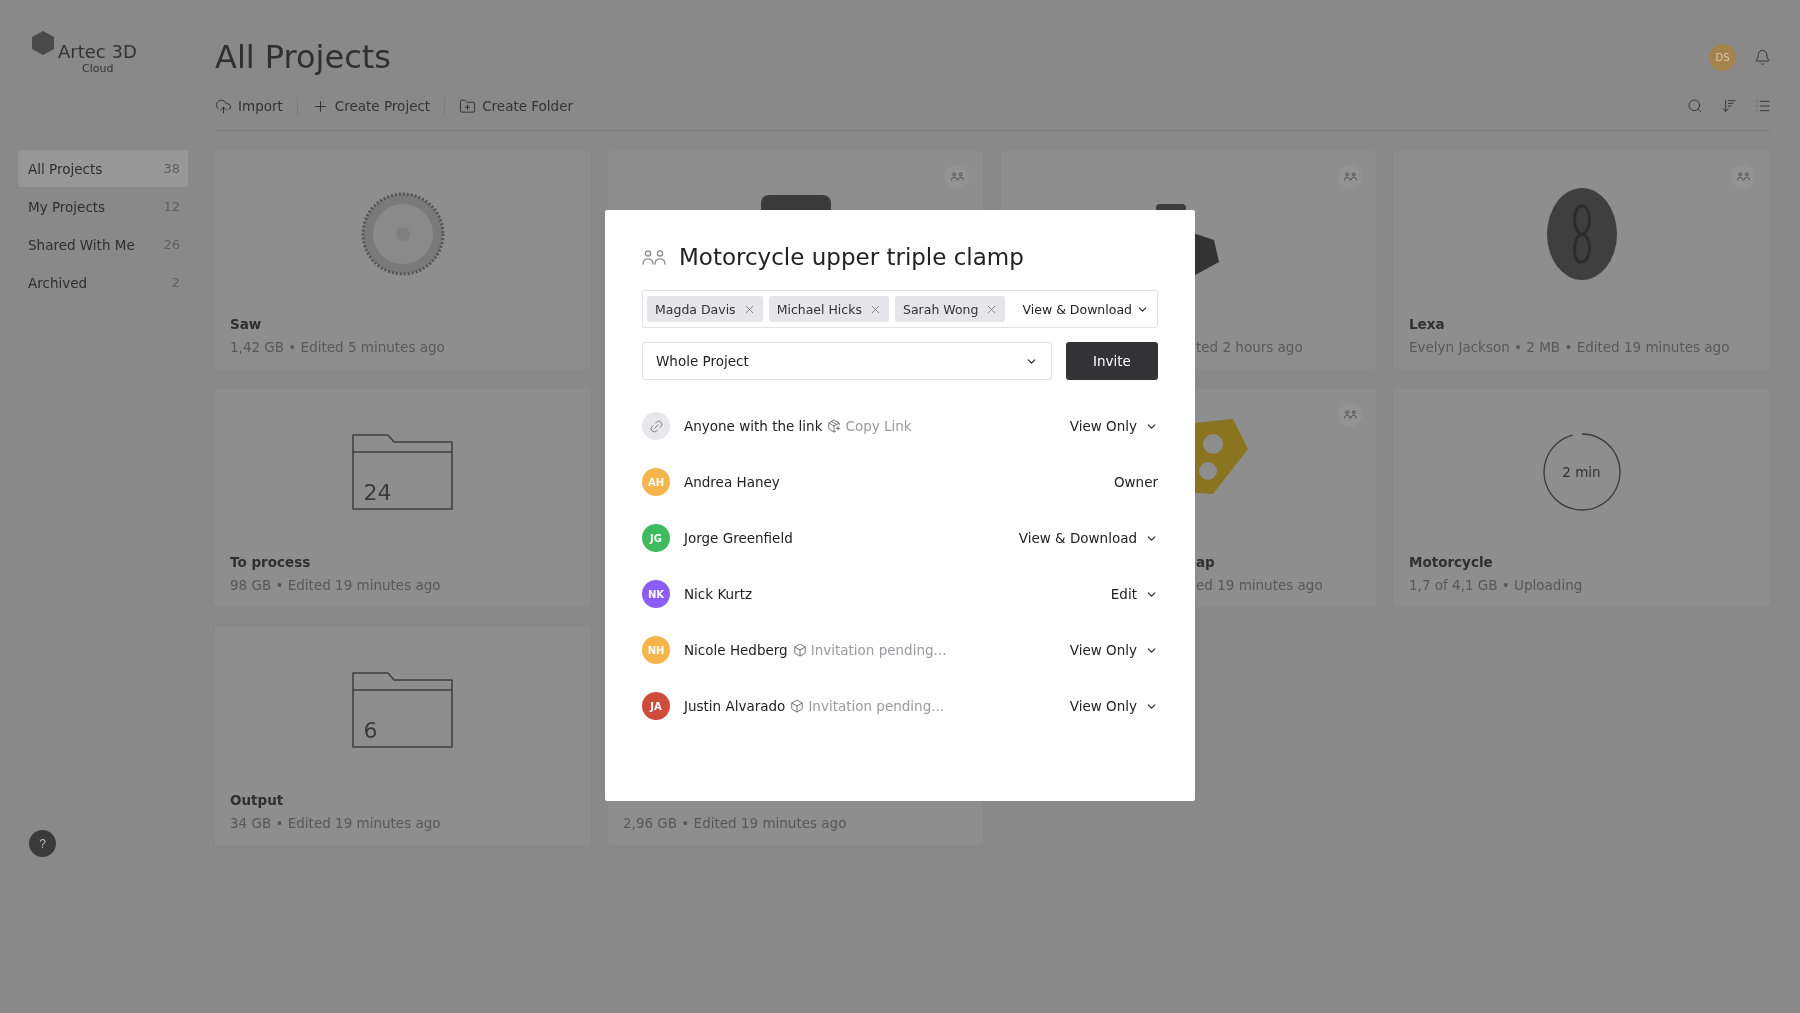 This screenshot has height=1013, width=1800. What do you see at coordinates (246, 324) in the screenshot?
I see `card-title: Saw` at bounding box center [246, 324].